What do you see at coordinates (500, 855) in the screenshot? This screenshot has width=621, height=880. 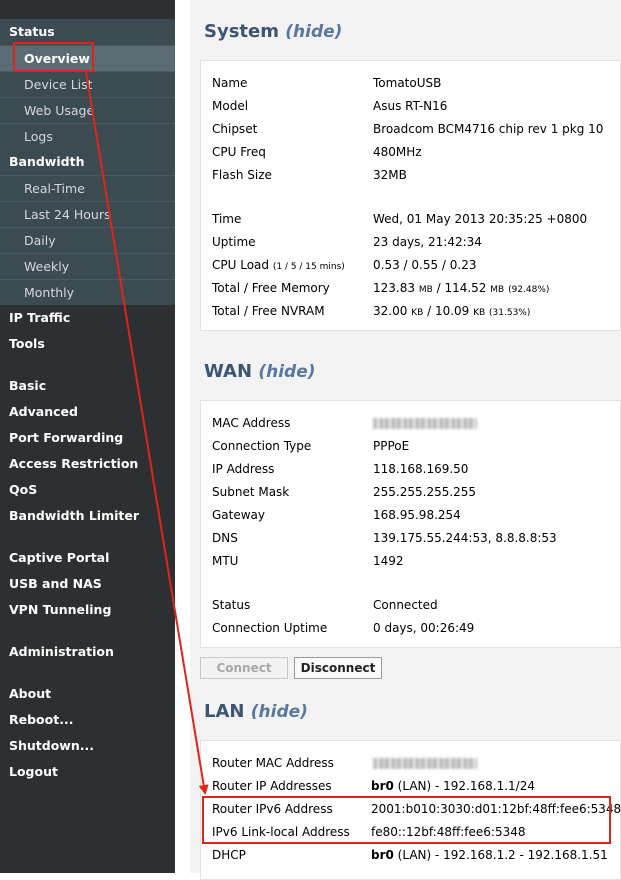 I see `dhcp-range: (LAN) - 192.168.1.2 - 192.168.1.51` at bounding box center [500, 855].